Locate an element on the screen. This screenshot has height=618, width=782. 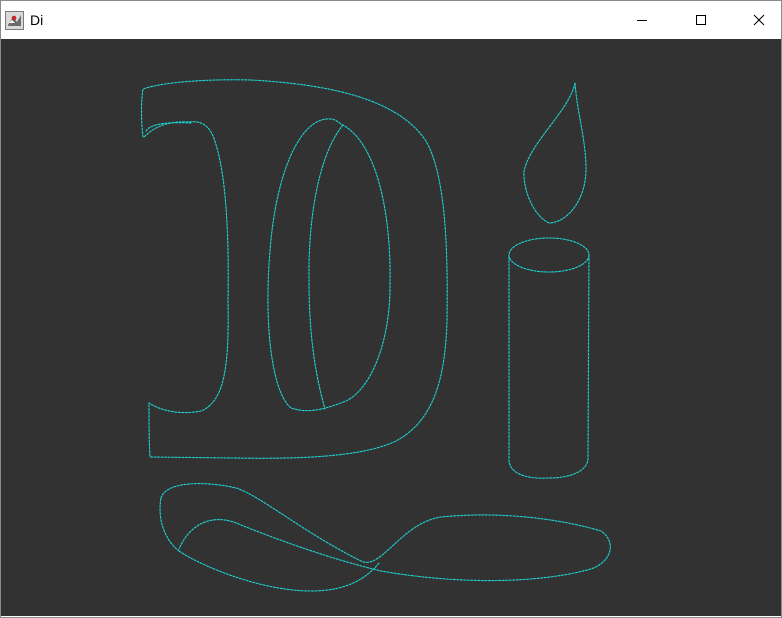
letter-d-inner-ellipse is located at coordinates (329, 265).